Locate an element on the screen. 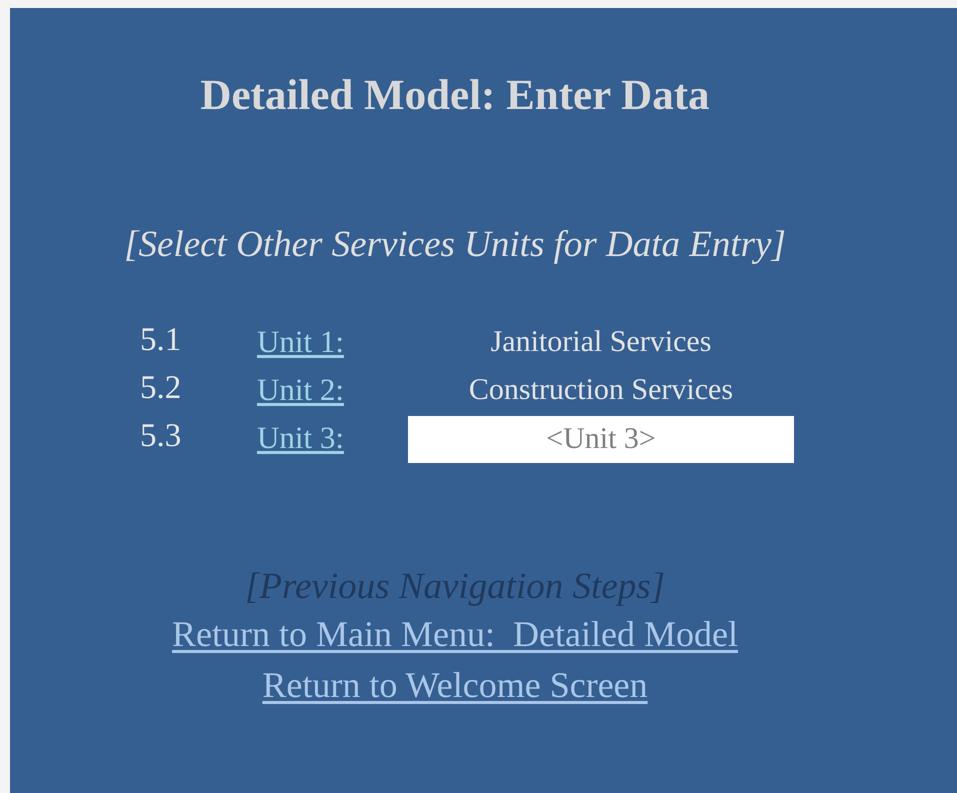 Image resolution: width=957 pixels, height=793 pixels. section-number: 5.3 is located at coordinates (161, 436).